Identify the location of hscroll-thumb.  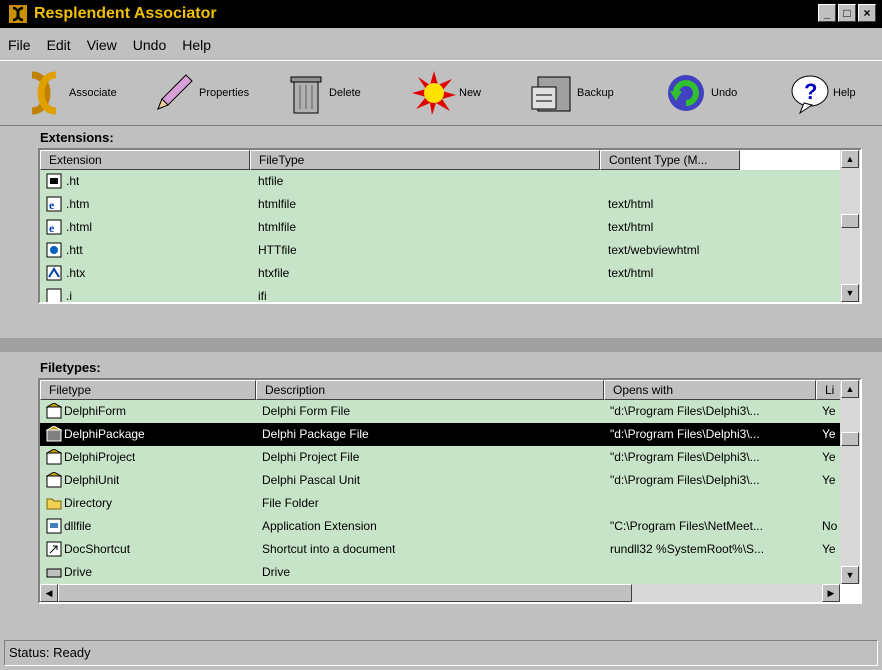
(345, 593).